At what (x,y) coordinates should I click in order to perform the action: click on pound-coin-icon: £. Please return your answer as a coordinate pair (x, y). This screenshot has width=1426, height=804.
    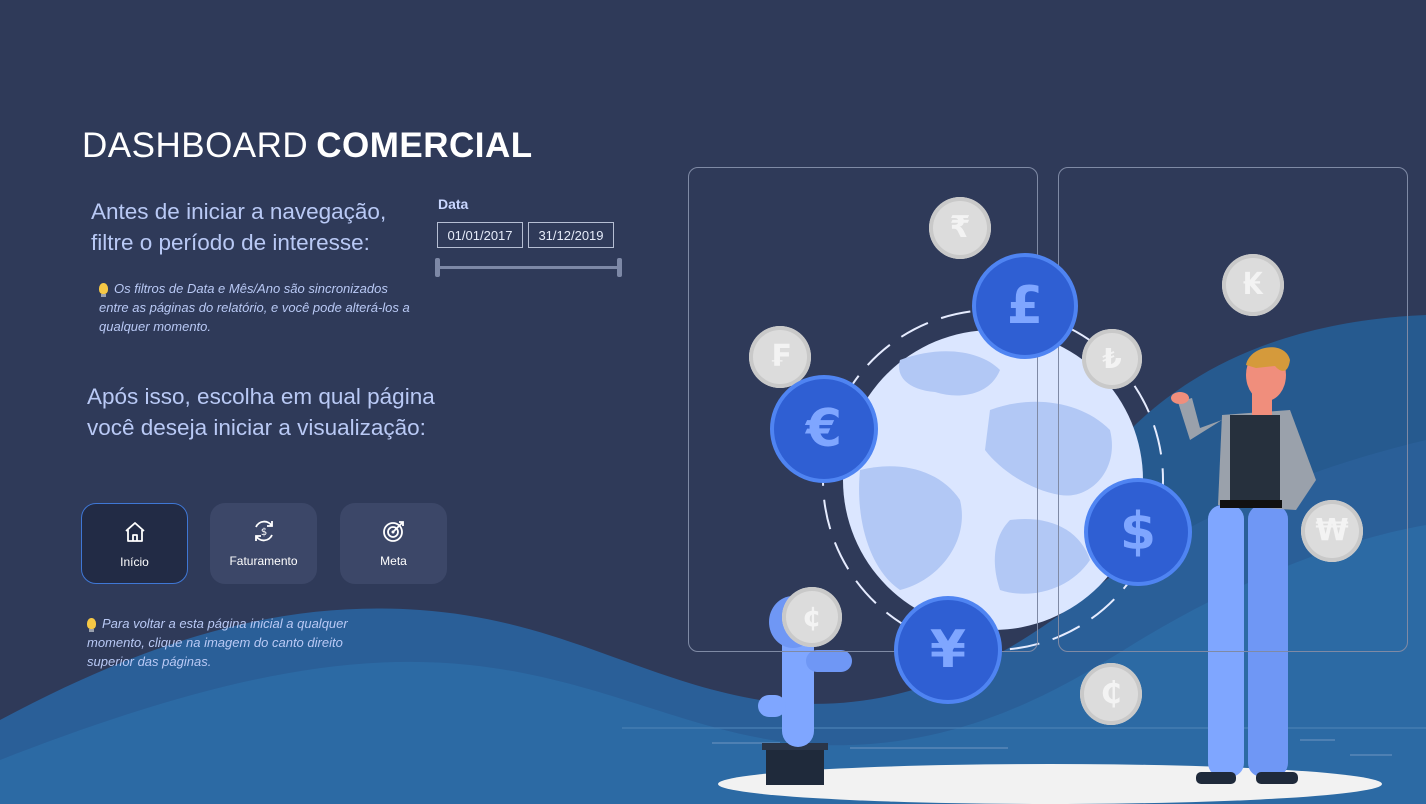
    Looking at the image, I should click on (1025, 306).